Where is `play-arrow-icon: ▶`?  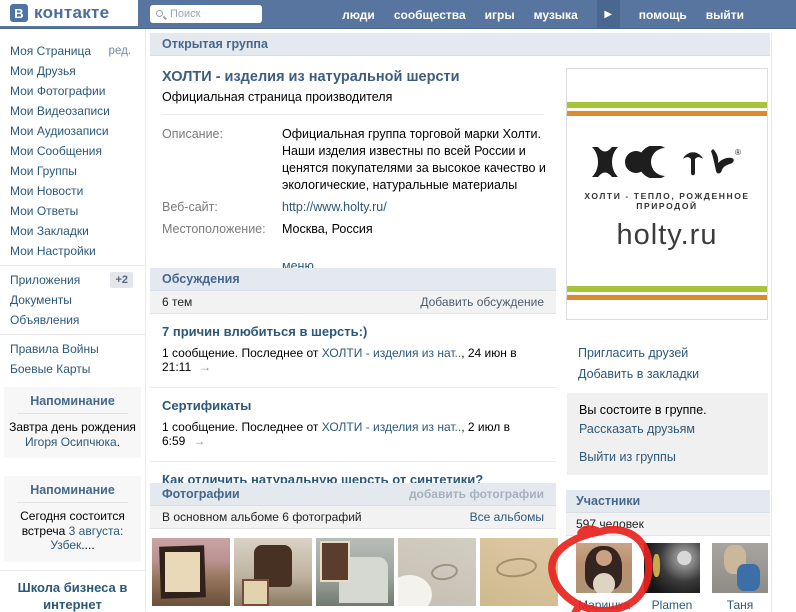
play-arrow-icon: ▶ is located at coordinates (608, 14).